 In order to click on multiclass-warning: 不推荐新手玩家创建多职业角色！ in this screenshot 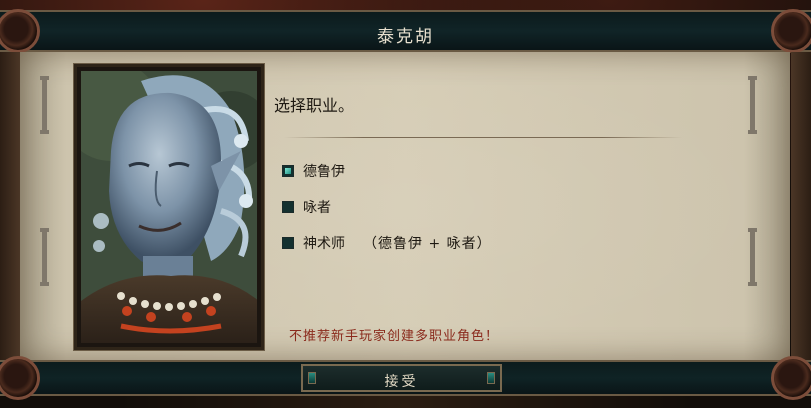, I will do `click(394, 336)`.